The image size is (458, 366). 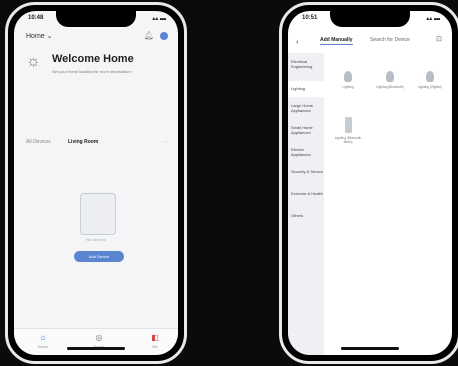 What do you see at coordinates (336, 41) in the screenshot?
I see `tab-add-manually: Add Manually` at bounding box center [336, 41].